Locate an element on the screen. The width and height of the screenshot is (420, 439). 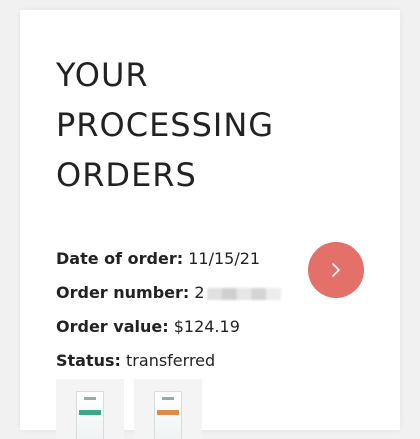
order-value-label: Order value: is located at coordinates (112, 326).